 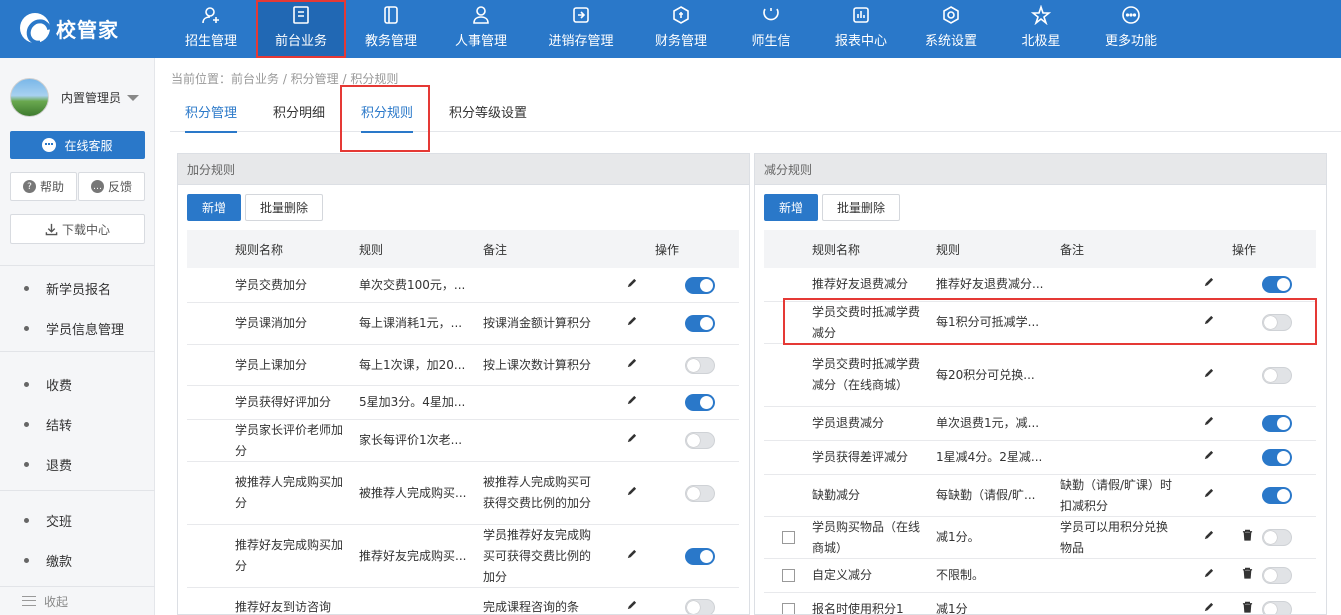 I want to click on feedback-button: … 反馈, so click(x=111, y=186).